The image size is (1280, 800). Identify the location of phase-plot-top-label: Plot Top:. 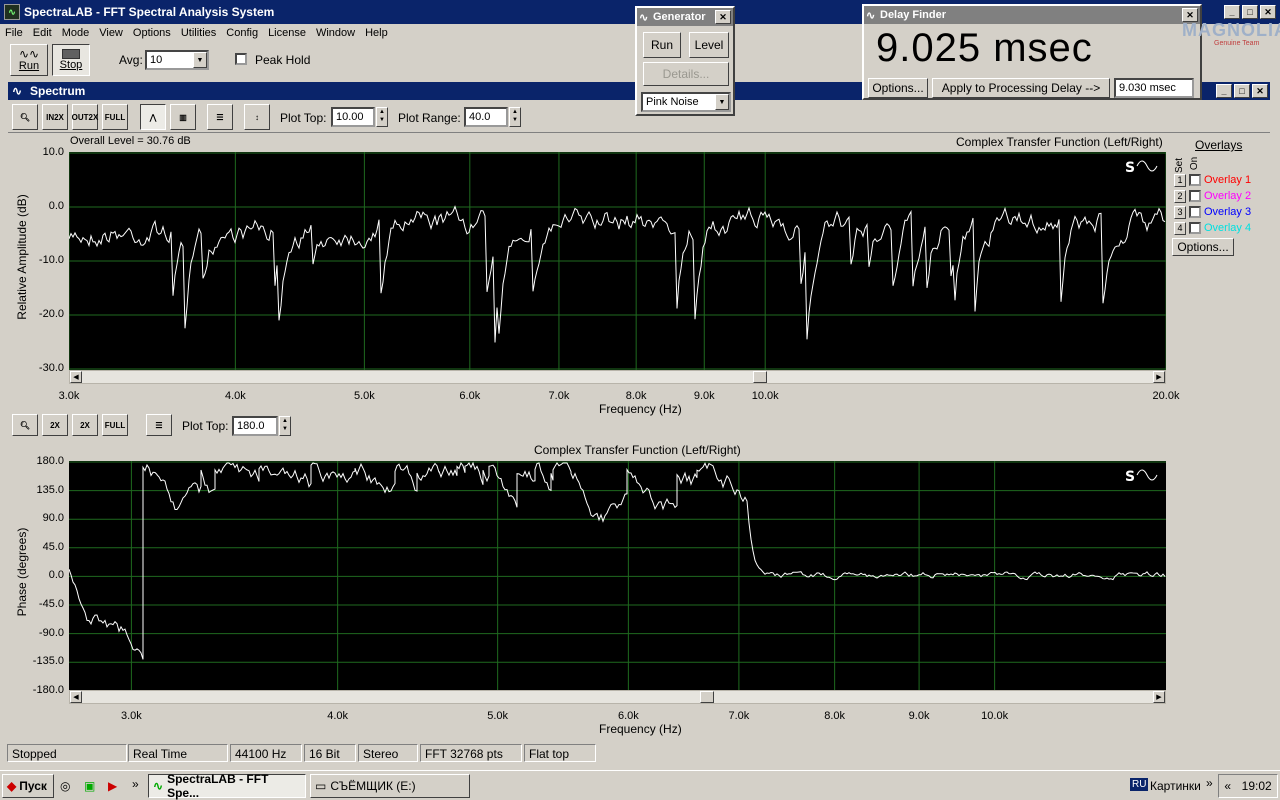
(205, 426).